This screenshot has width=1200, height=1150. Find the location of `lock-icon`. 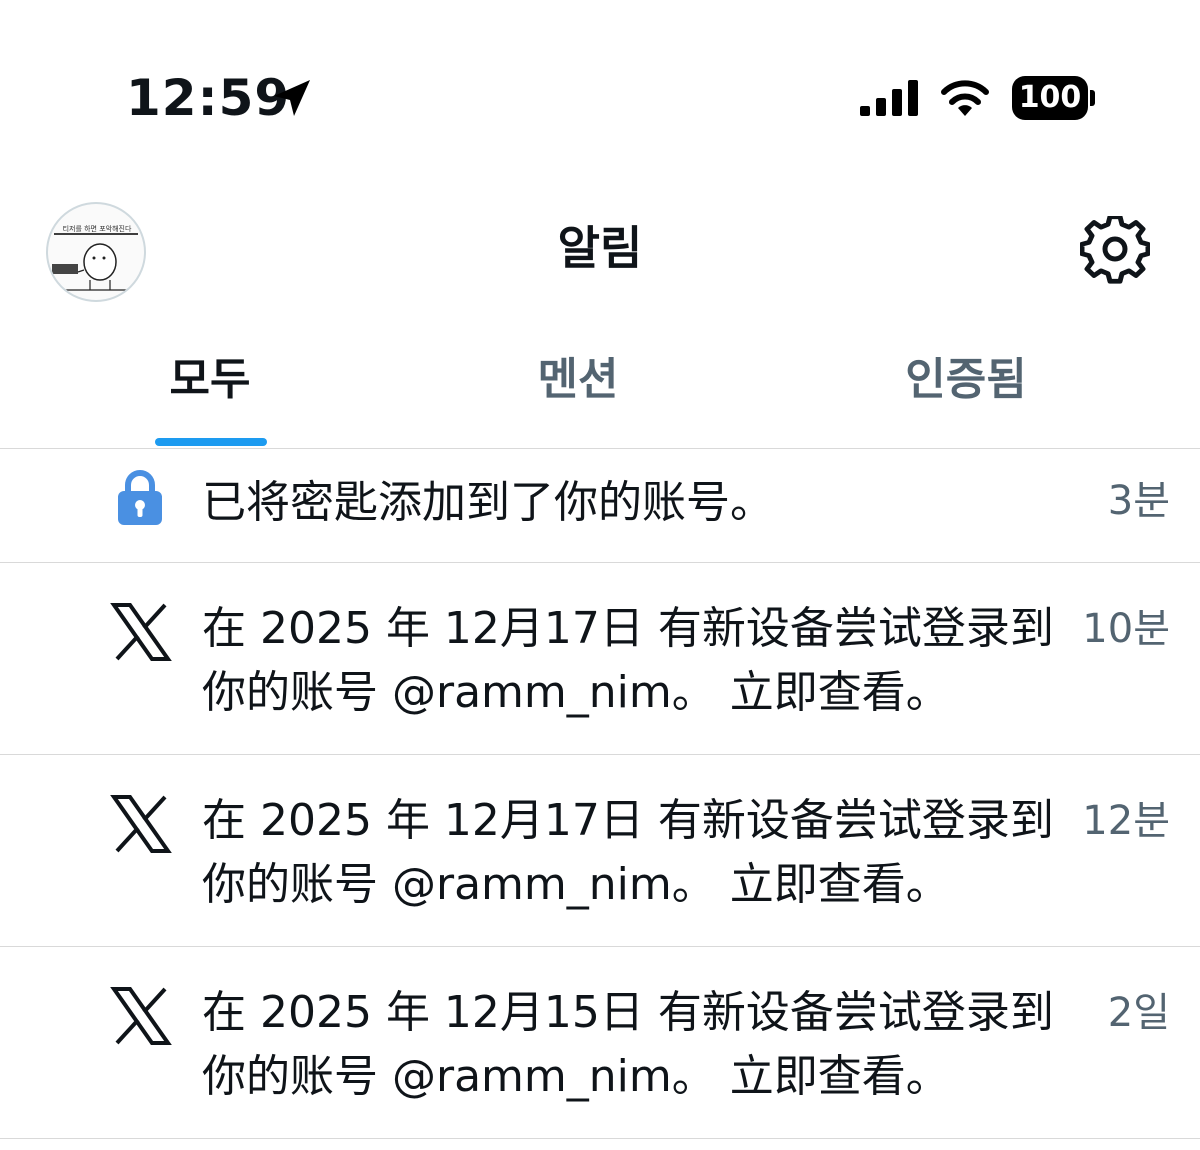

lock-icon is located at coordinates (140, 497).